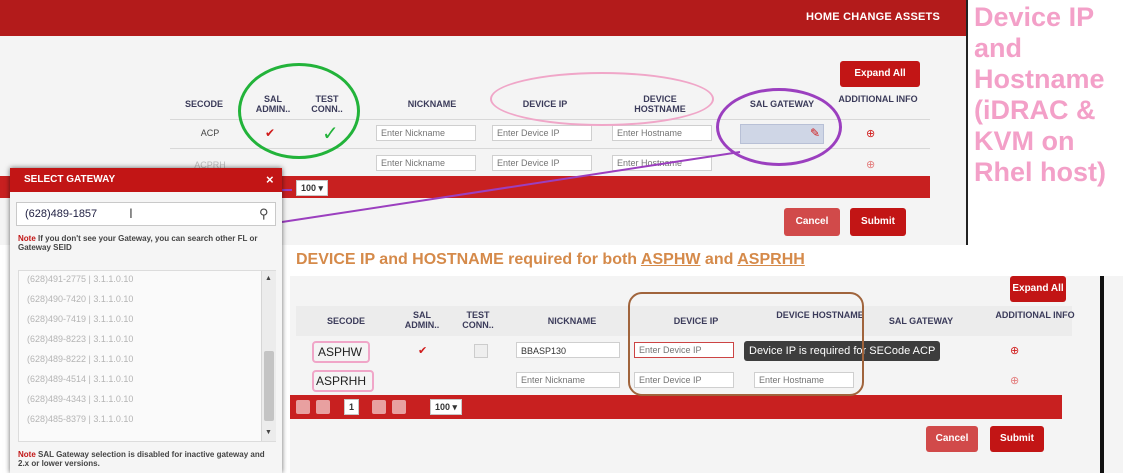 The height and width of the screenshot is (473, 1123). Describe the element at coordinates (146, 214) in the screenshot. I see `gateway-search-input: (628)489-1857 I ⚲` at that location.